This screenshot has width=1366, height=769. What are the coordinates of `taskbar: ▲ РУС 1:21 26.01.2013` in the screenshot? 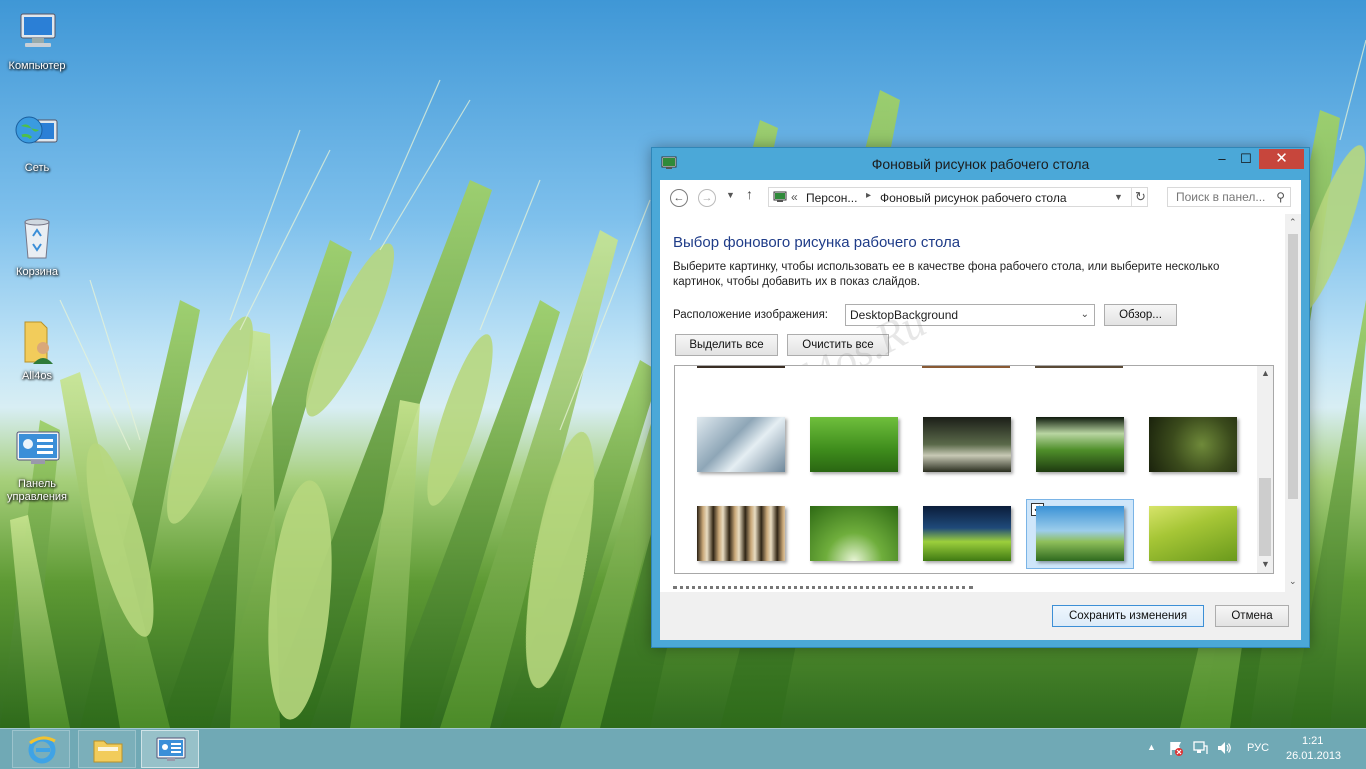 It's located at (683, 748).